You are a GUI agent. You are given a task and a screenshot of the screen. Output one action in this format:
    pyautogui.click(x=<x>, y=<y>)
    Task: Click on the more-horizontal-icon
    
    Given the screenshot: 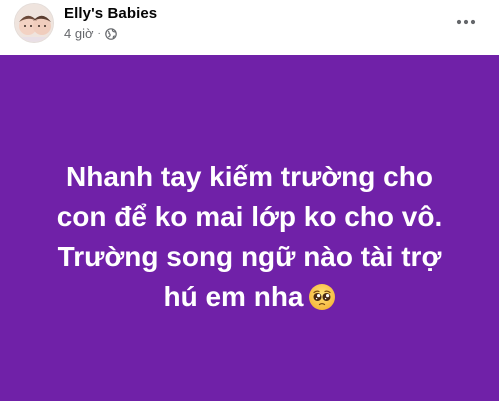 What is the action you would take?
    pyautogui.click(x=466, y=22)
    